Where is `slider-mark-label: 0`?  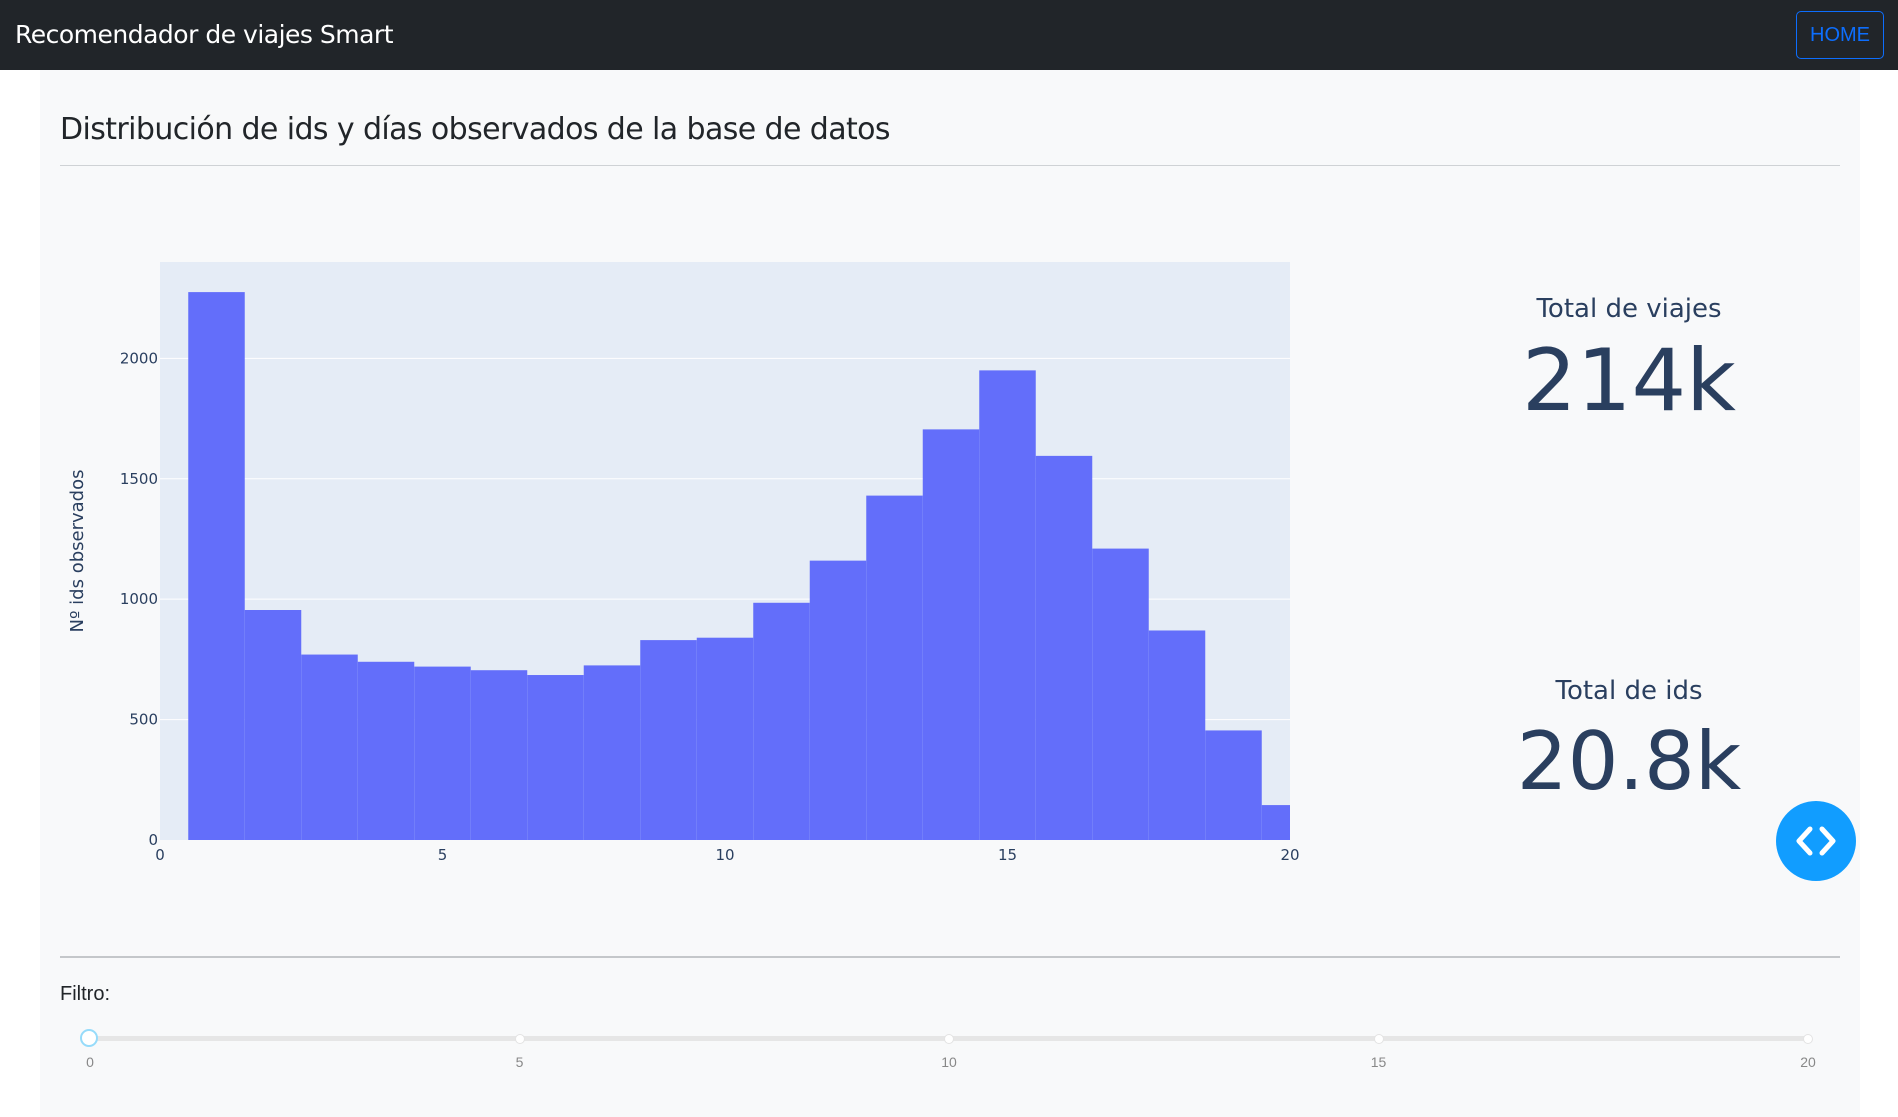 slider-mark-label: 0 is located at coordinates (90, 1062).